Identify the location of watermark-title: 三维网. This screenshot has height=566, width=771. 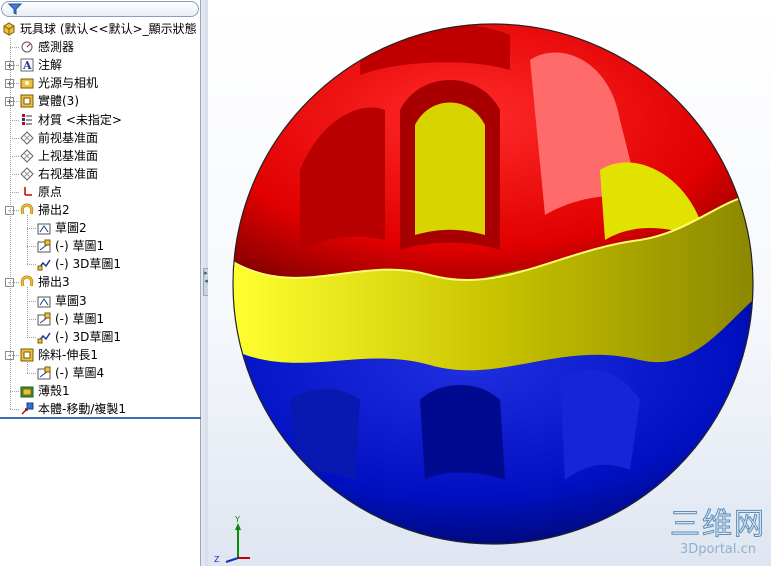
(718, 524).